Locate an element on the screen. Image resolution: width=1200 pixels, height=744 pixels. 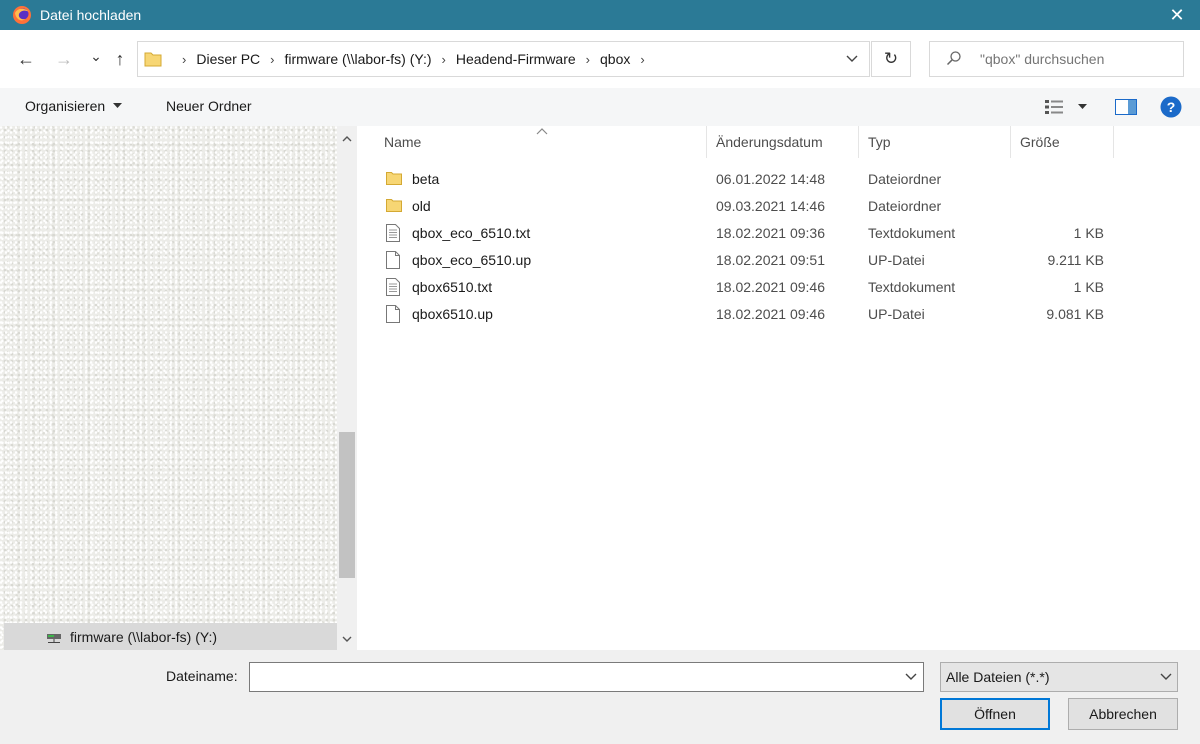
file-size: 9.211 KB is located at coordinates (1075, 260).